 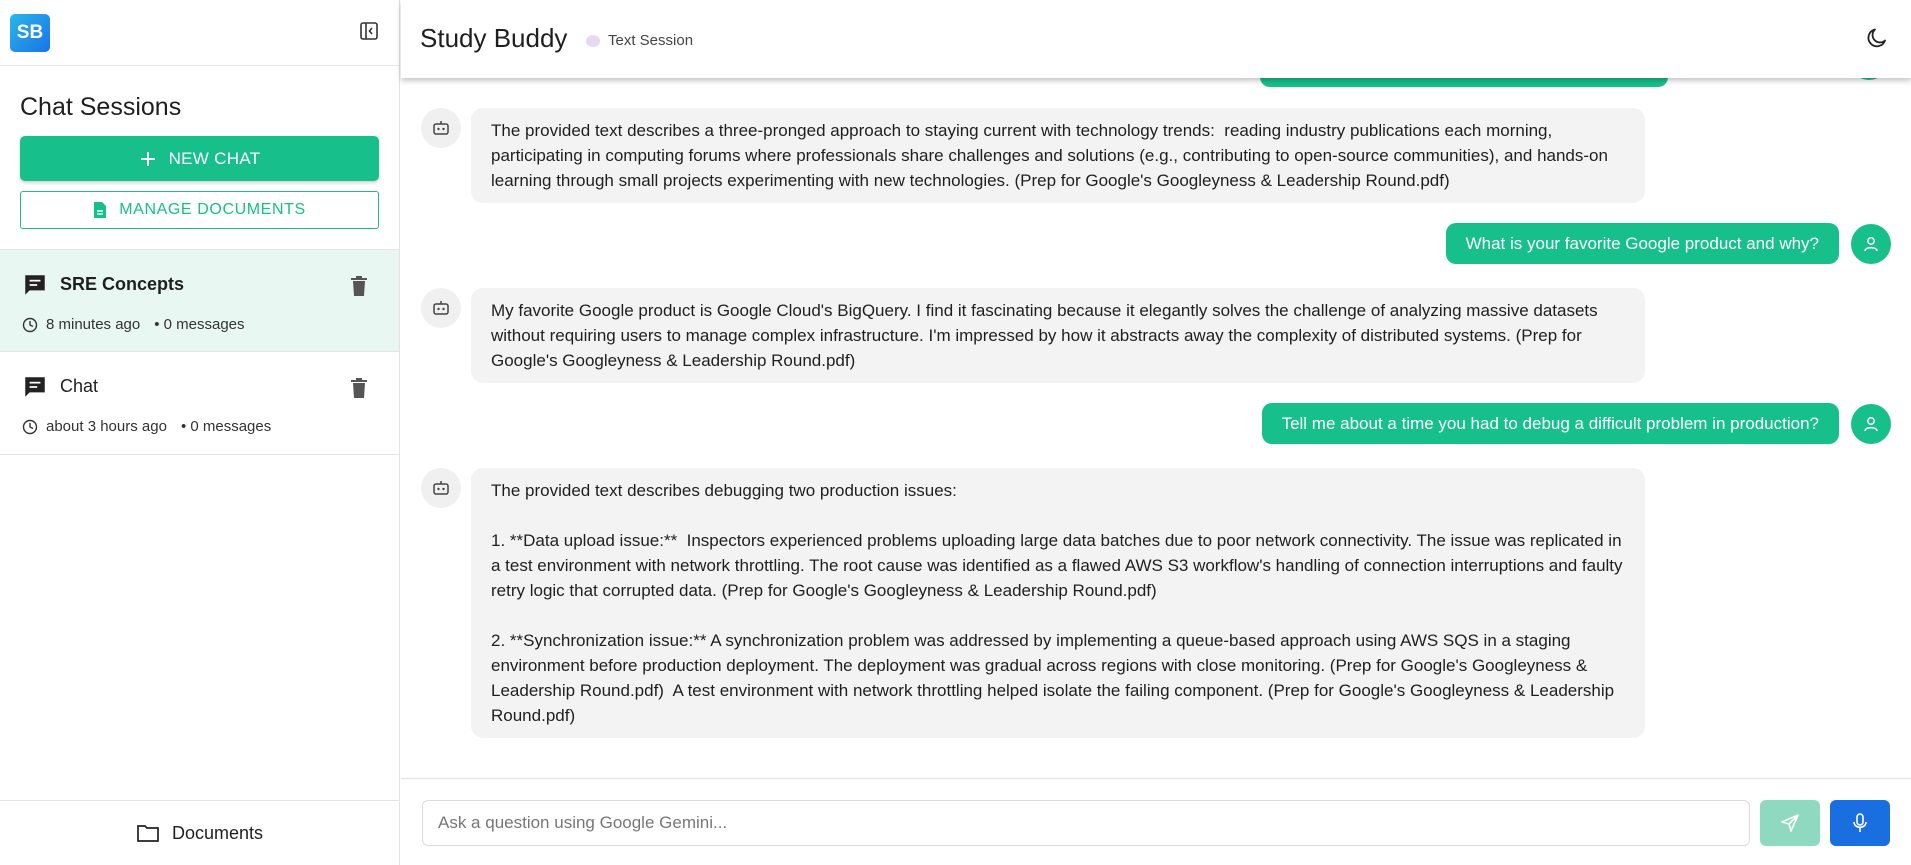 I want to click on session-time: about 3 hours ago, so click(x=106, y=426).